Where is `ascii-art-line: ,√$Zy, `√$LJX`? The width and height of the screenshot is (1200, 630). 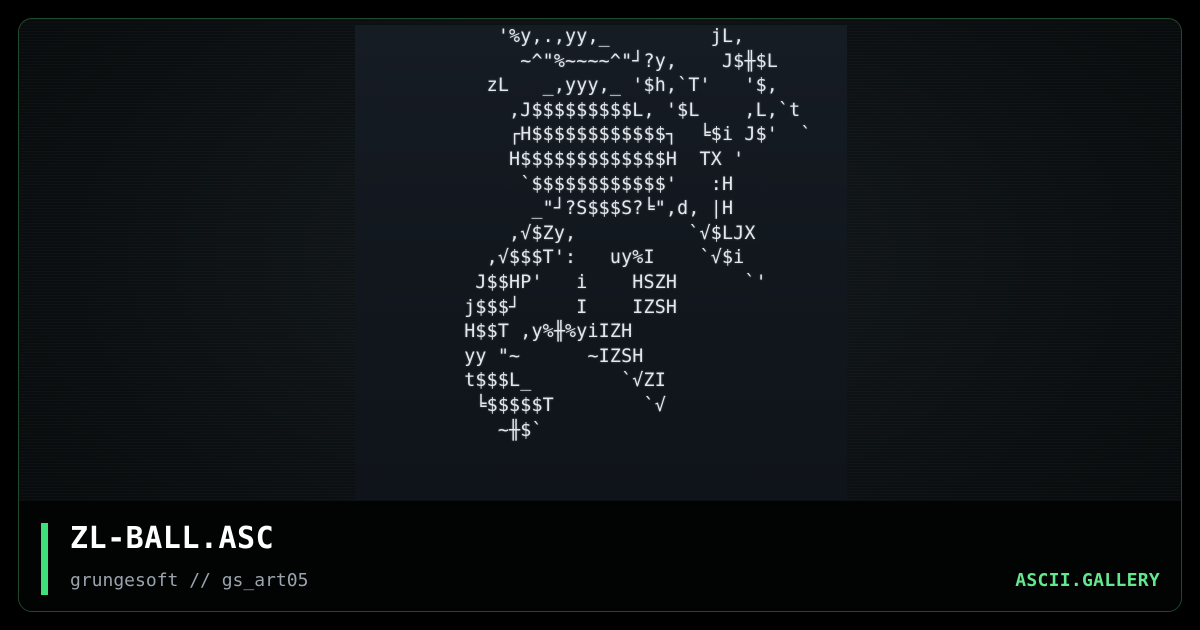
ascii-art-line: ,√$Zy, `√$LJX is located at coordinates (604, 233).